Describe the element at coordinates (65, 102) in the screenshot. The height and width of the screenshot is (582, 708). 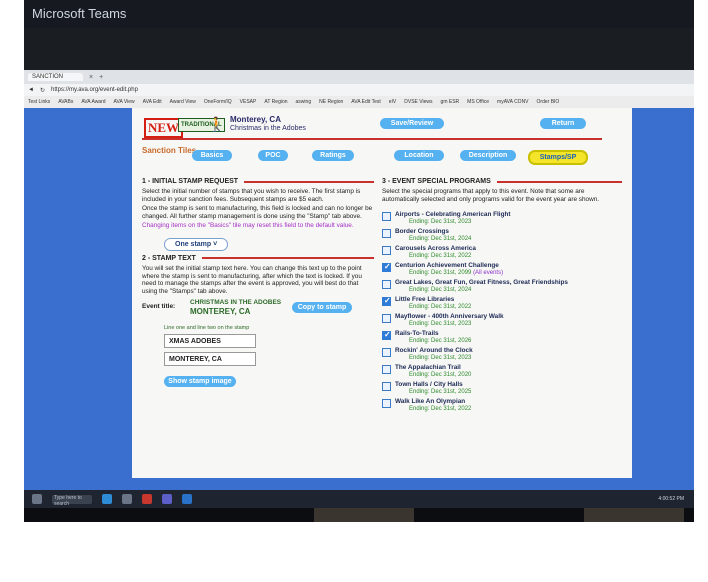
I see `bookmark-item: AVABs` at that location.